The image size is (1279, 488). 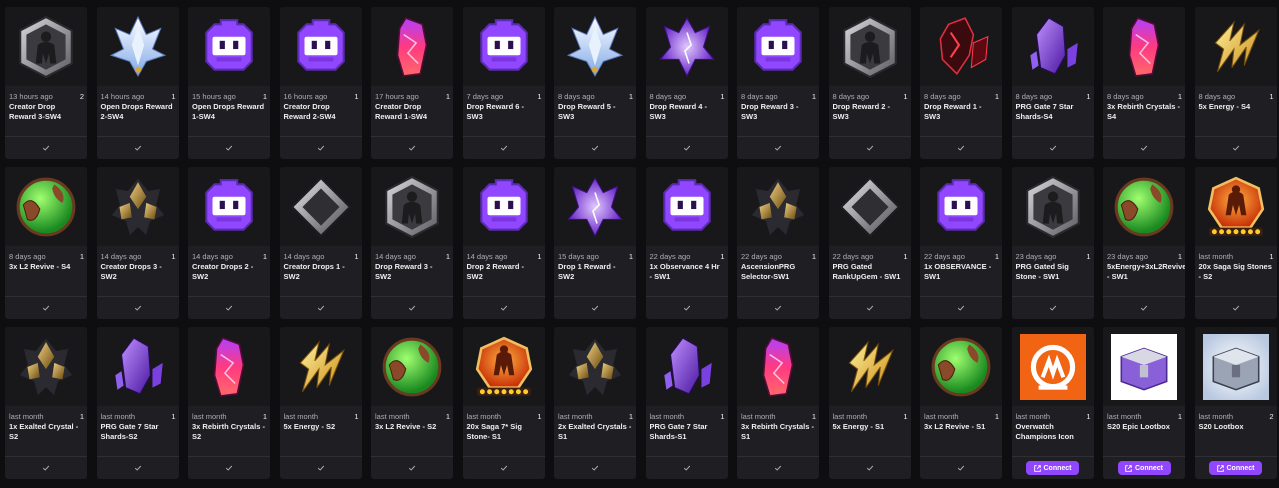 What do you see at coordinates (137, 243) in the screenshot?
I see `reward-card: 14 days ago 1 Creator Drops 3 - SW2` at bounding box center [137, 243].